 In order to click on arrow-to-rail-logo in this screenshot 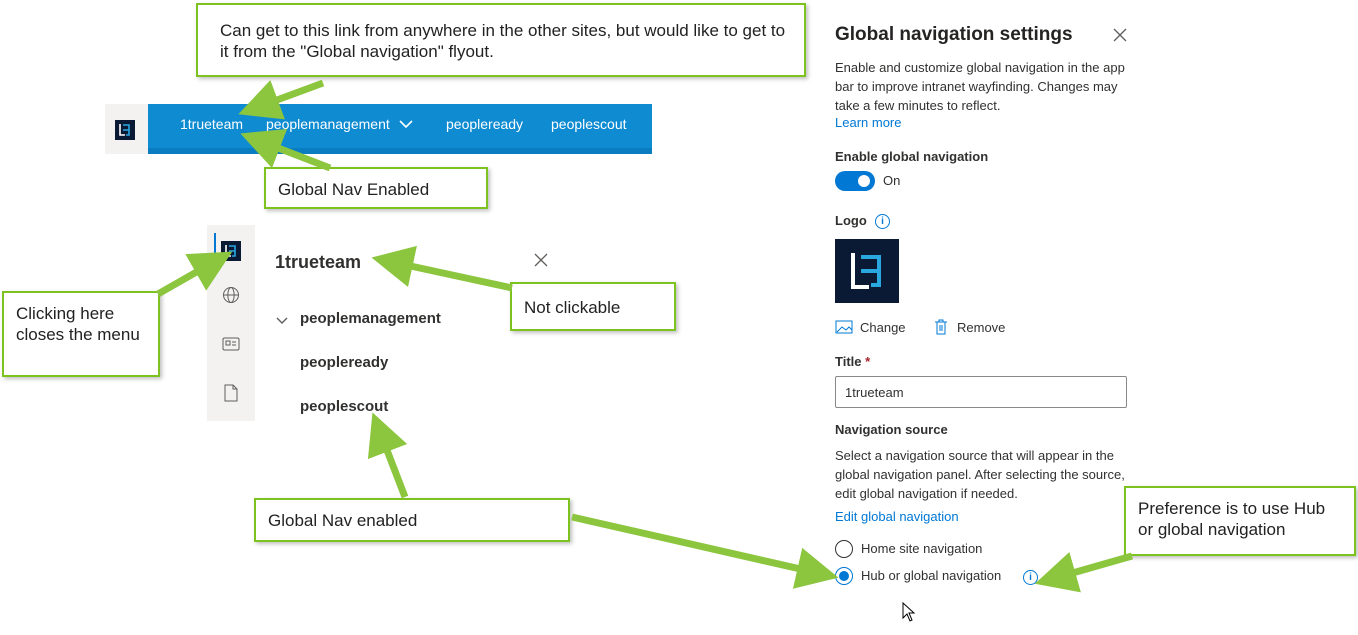, I will do `click(194, 274)`.